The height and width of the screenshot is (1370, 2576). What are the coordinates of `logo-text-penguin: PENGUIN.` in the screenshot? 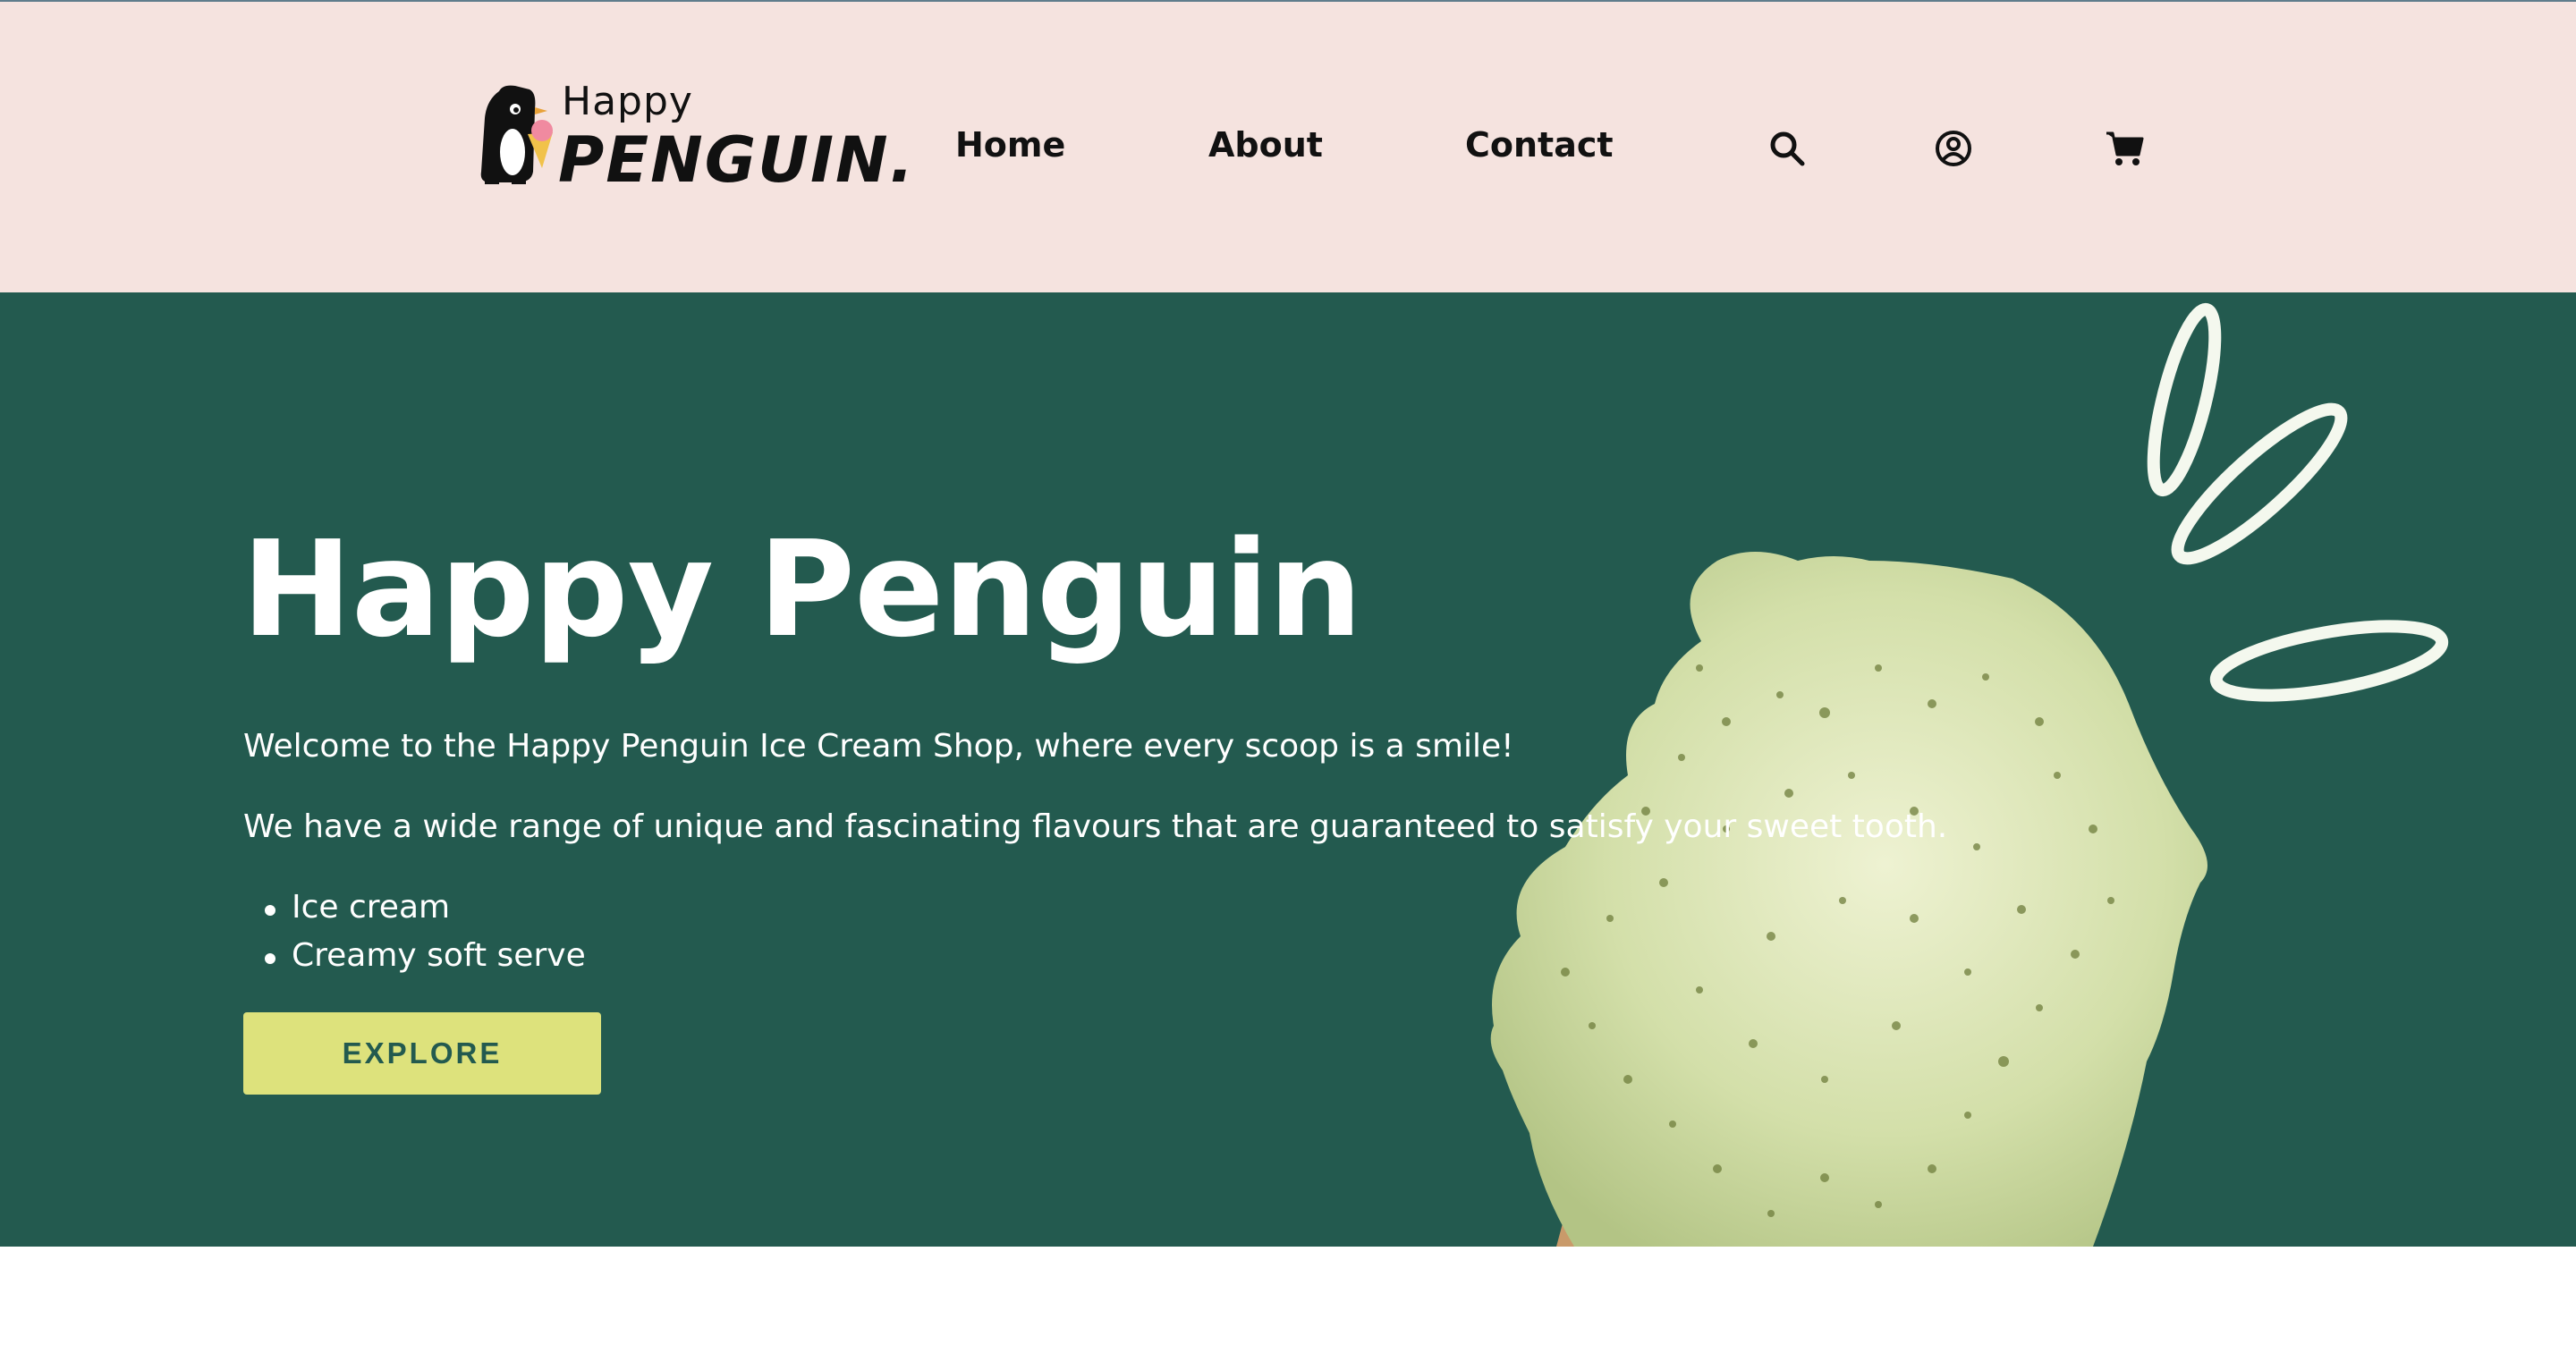 It's located at (737, 160).